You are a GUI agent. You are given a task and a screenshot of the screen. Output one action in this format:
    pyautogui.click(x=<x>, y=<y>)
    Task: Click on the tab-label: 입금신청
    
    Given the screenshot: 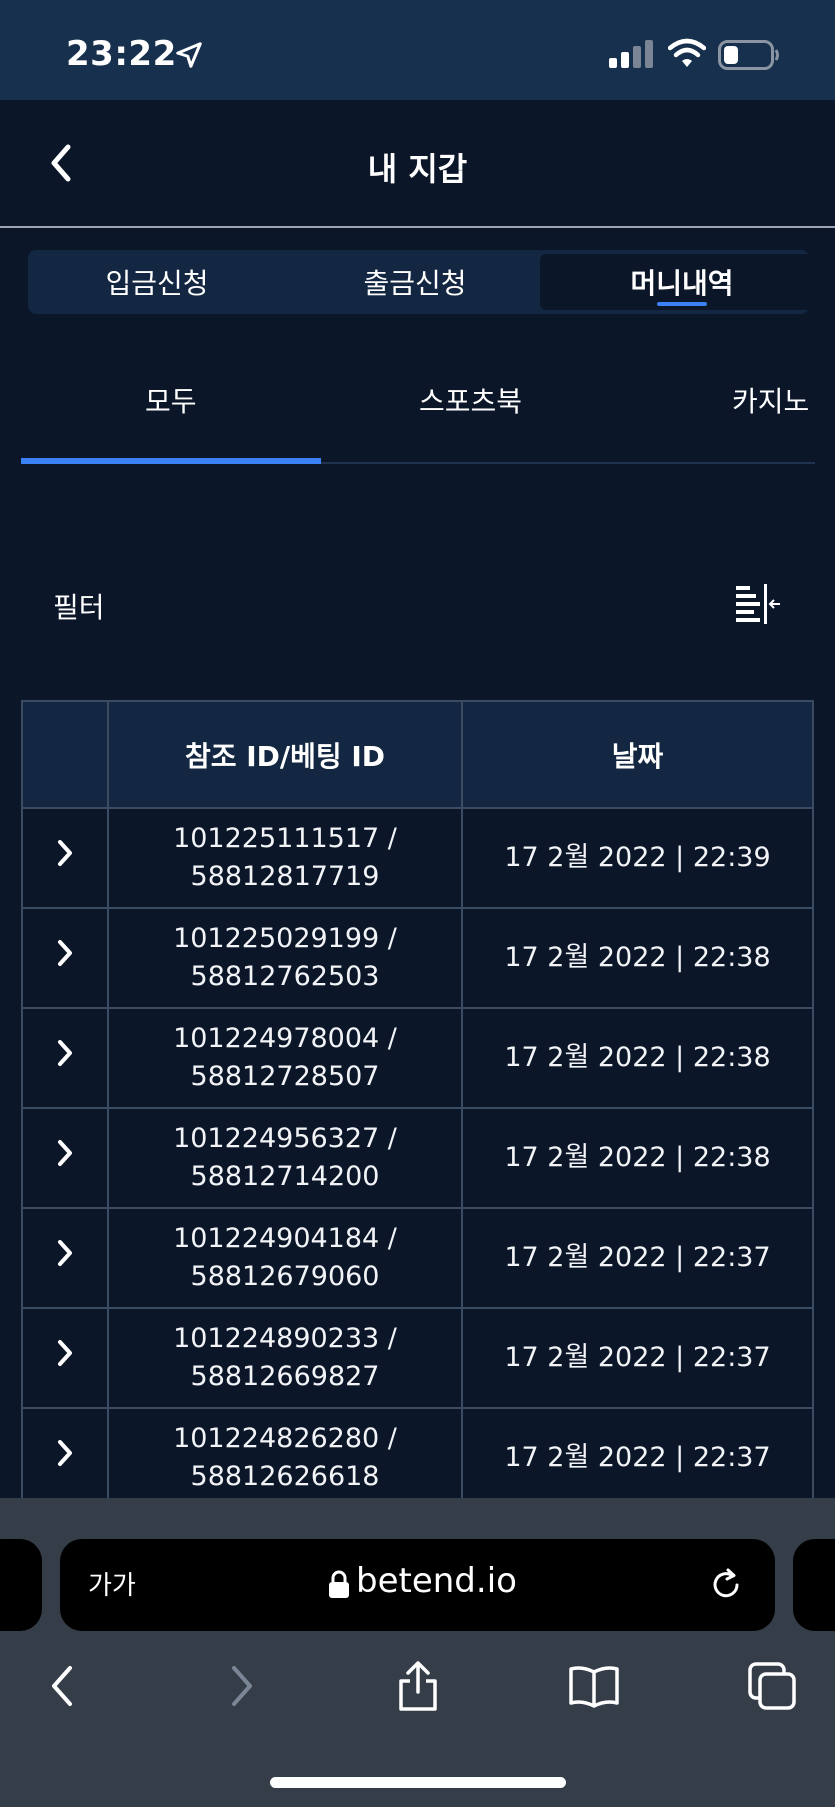 What is the action you would take?
    pyautogui.click(x=157, y=283)
    